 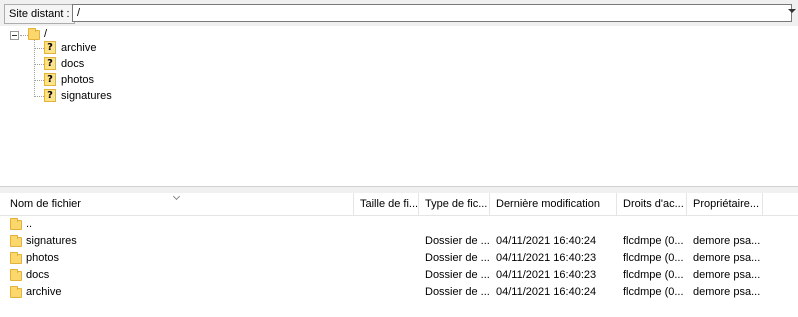 I want to click on cell-filename: .., so click(x=29, y=224).